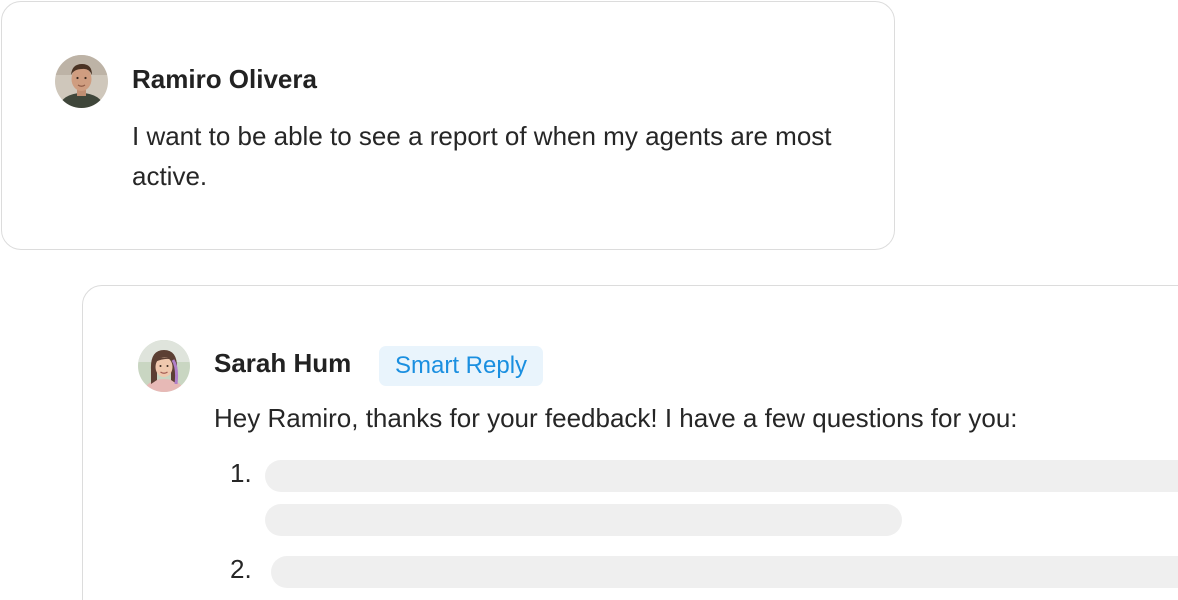 This screenshot has height=600, width=1178. Describe the element at coordinates (224, 79) in the screenshot. I see `message-author: Ramiro Olivera` at that location.